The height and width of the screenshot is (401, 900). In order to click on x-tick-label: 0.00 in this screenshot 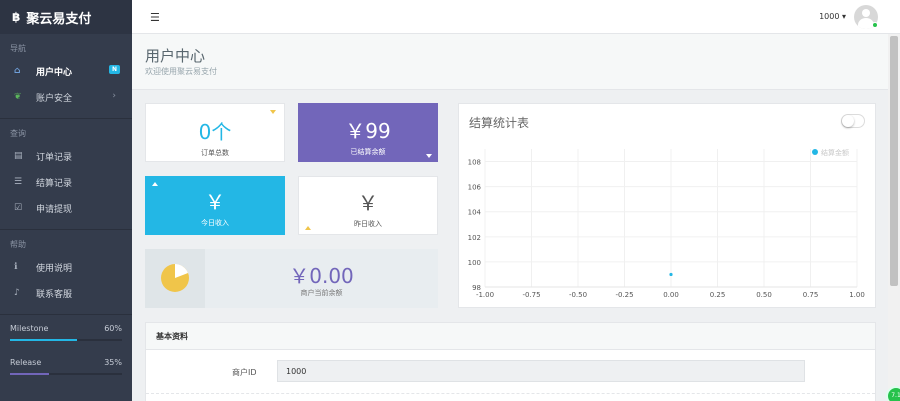, I will do `click(671, 295)`.